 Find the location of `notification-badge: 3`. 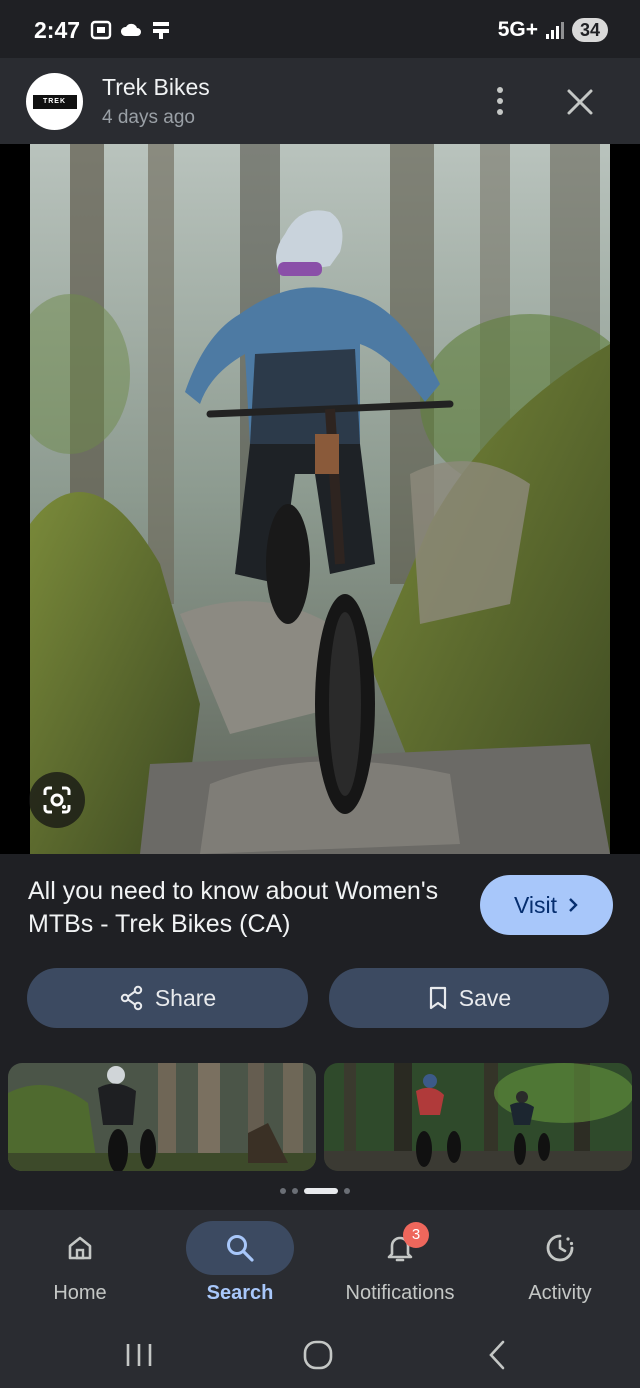

notification-badge: 3 is located at coordinates (416, 1235).